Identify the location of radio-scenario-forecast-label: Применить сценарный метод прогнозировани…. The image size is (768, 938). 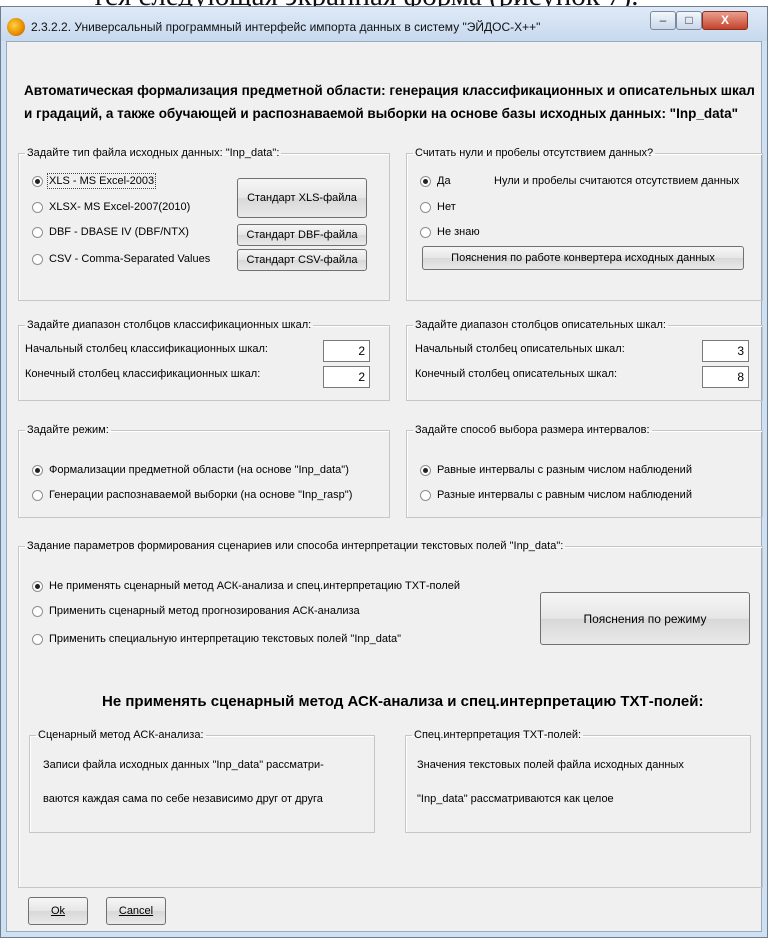
(204, 611).